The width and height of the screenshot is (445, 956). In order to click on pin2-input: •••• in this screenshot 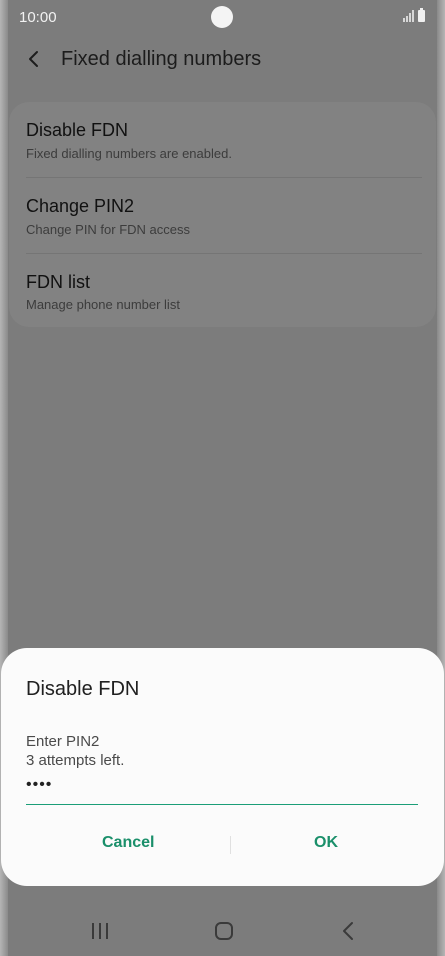, I will do `click(222, 788)`.